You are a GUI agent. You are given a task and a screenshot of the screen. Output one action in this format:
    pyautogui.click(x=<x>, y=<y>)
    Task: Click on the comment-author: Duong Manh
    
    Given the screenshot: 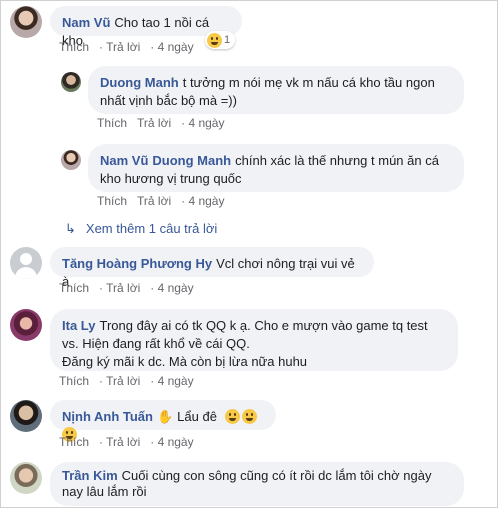 What is the action you would take?
    pyautogui.click(x=139, y=82)
    